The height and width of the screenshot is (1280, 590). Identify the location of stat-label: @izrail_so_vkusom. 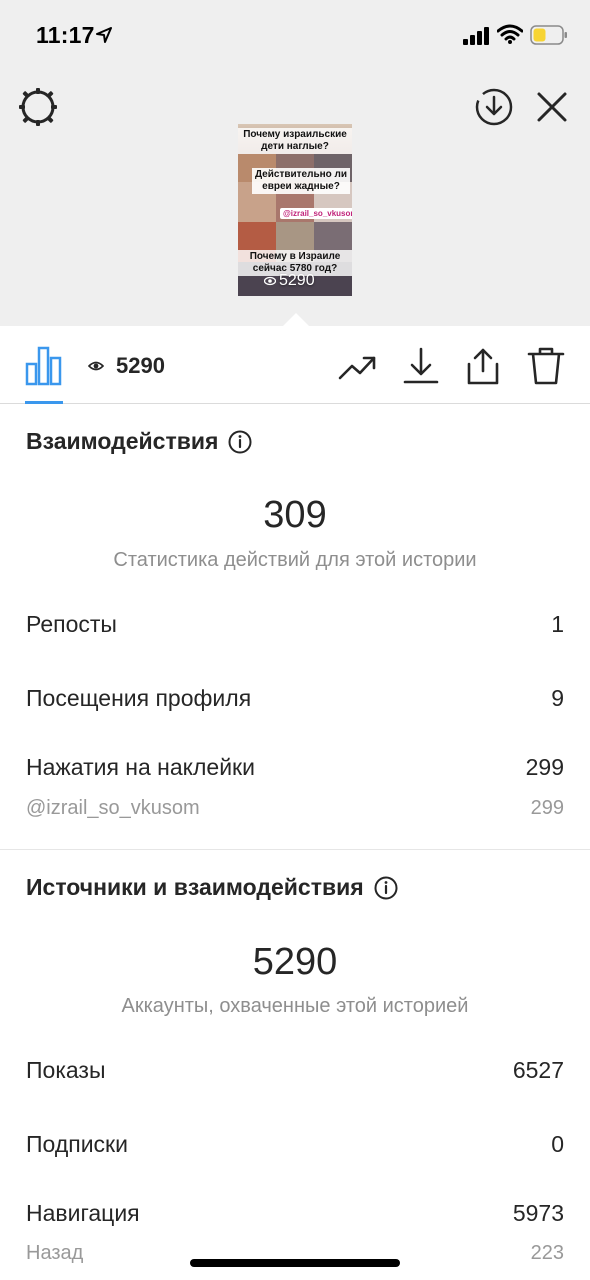
(113, 808).